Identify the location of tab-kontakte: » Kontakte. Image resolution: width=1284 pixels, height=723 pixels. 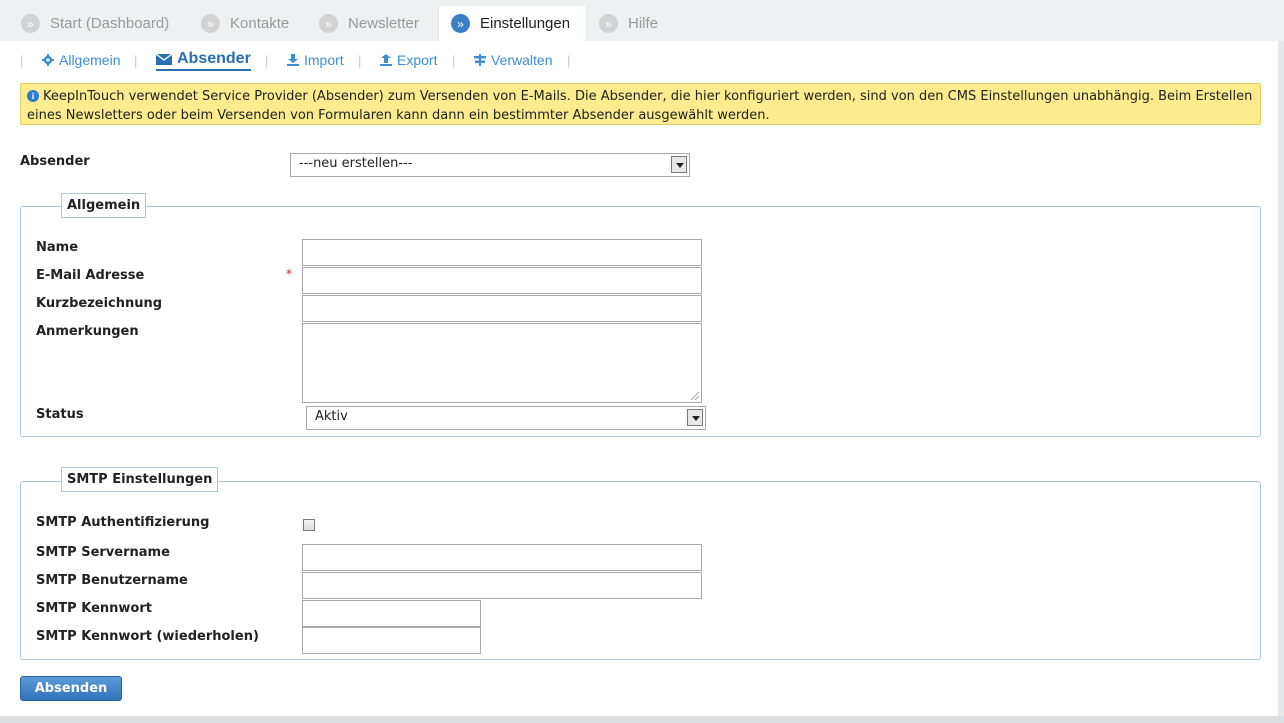
(244, 23).